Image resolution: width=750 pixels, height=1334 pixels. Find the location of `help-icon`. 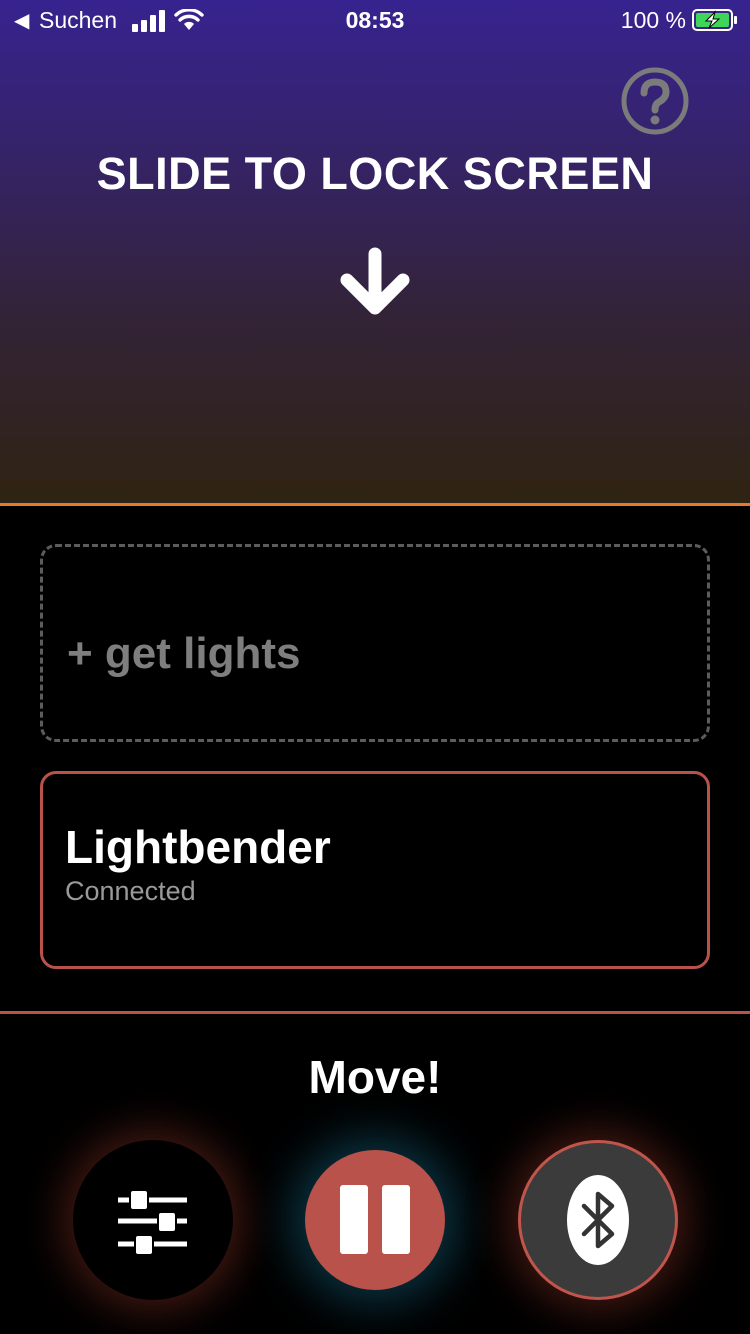

help-icon is located at coordinates (655, 101).